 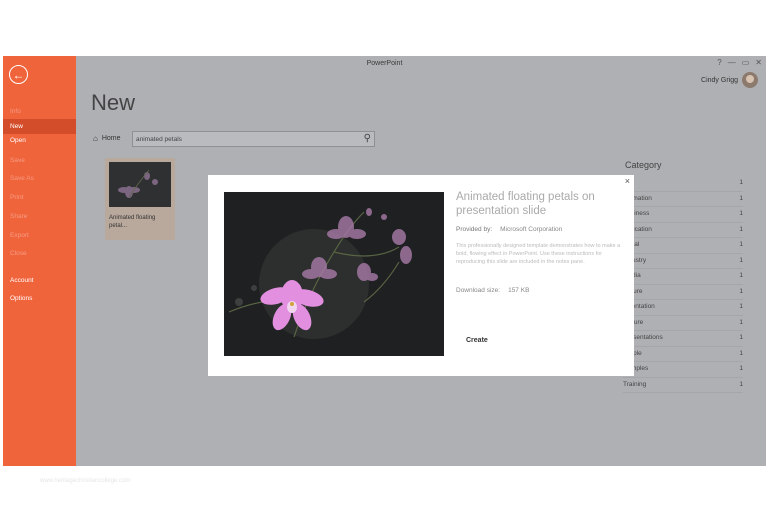 I want to click on sidebar-item-export: Export, so click(x=39, y=235).